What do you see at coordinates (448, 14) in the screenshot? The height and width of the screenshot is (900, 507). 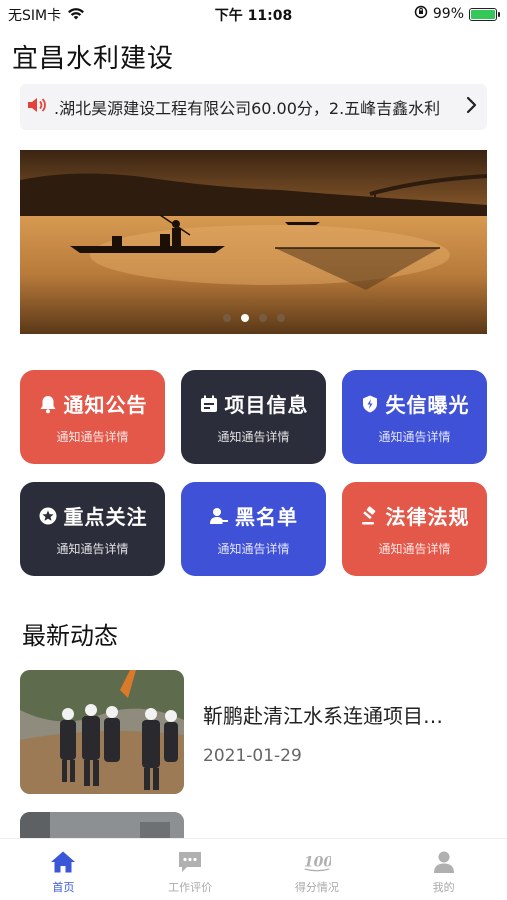 I see `battery-percent: 99%` at bounding box center [448, 14].